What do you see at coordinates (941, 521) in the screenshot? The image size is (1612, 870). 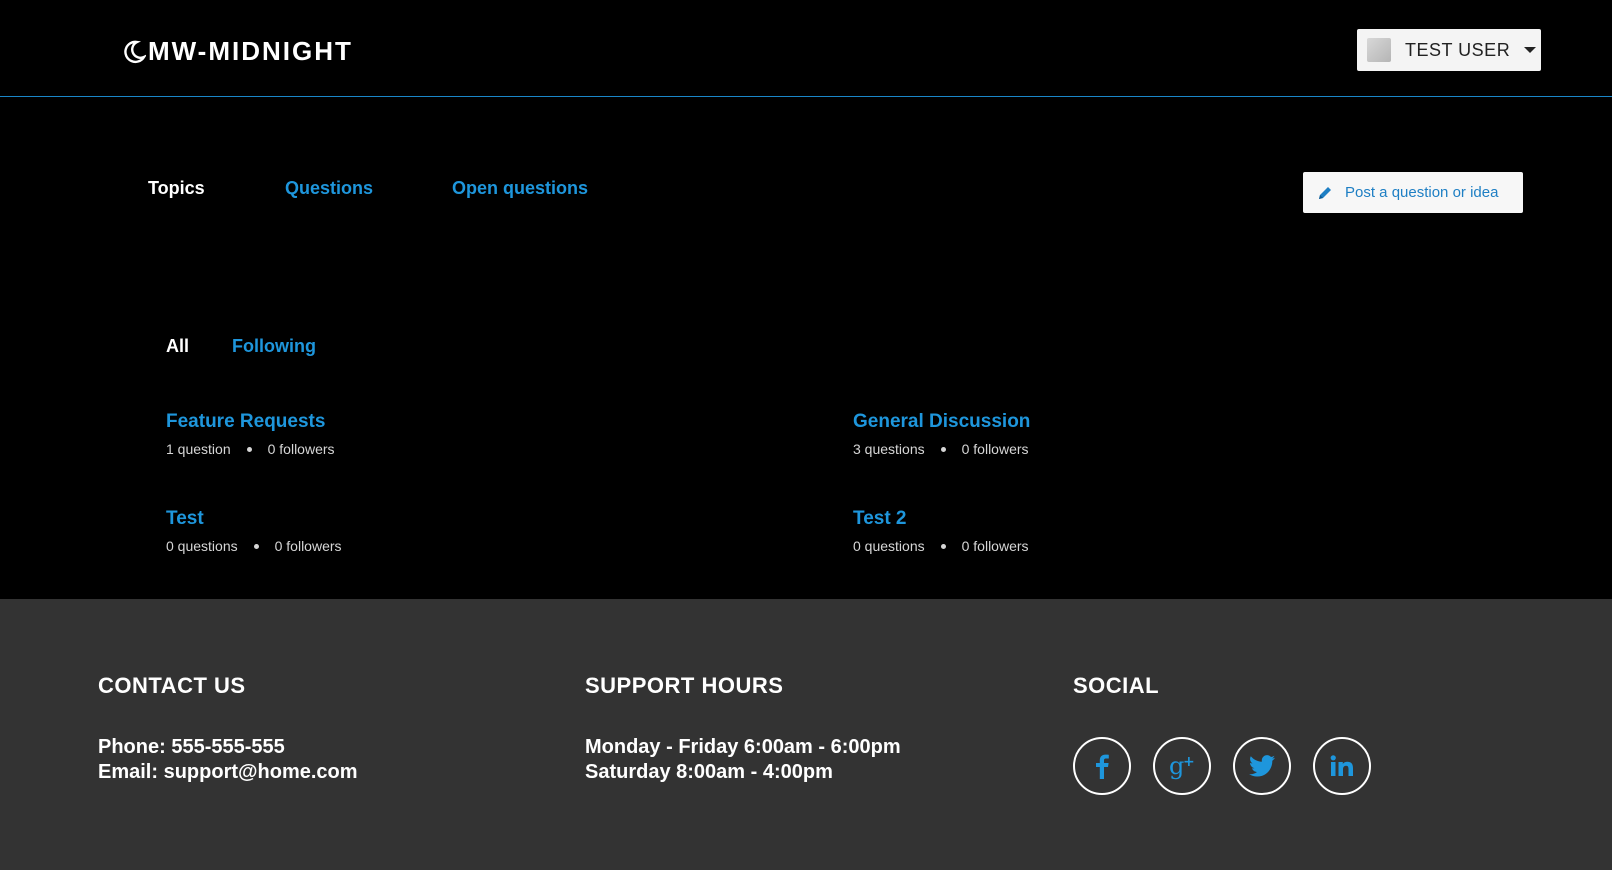 I see `topic-title: Test 2` at bounding box center [941, 521].